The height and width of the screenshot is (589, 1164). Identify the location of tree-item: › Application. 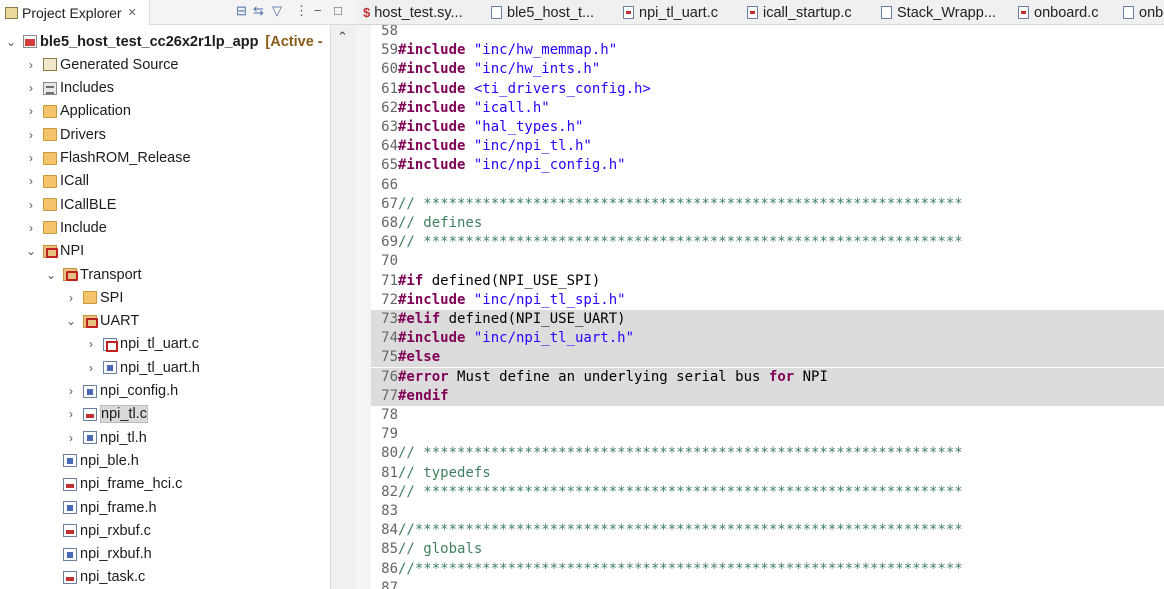
(165, 111).